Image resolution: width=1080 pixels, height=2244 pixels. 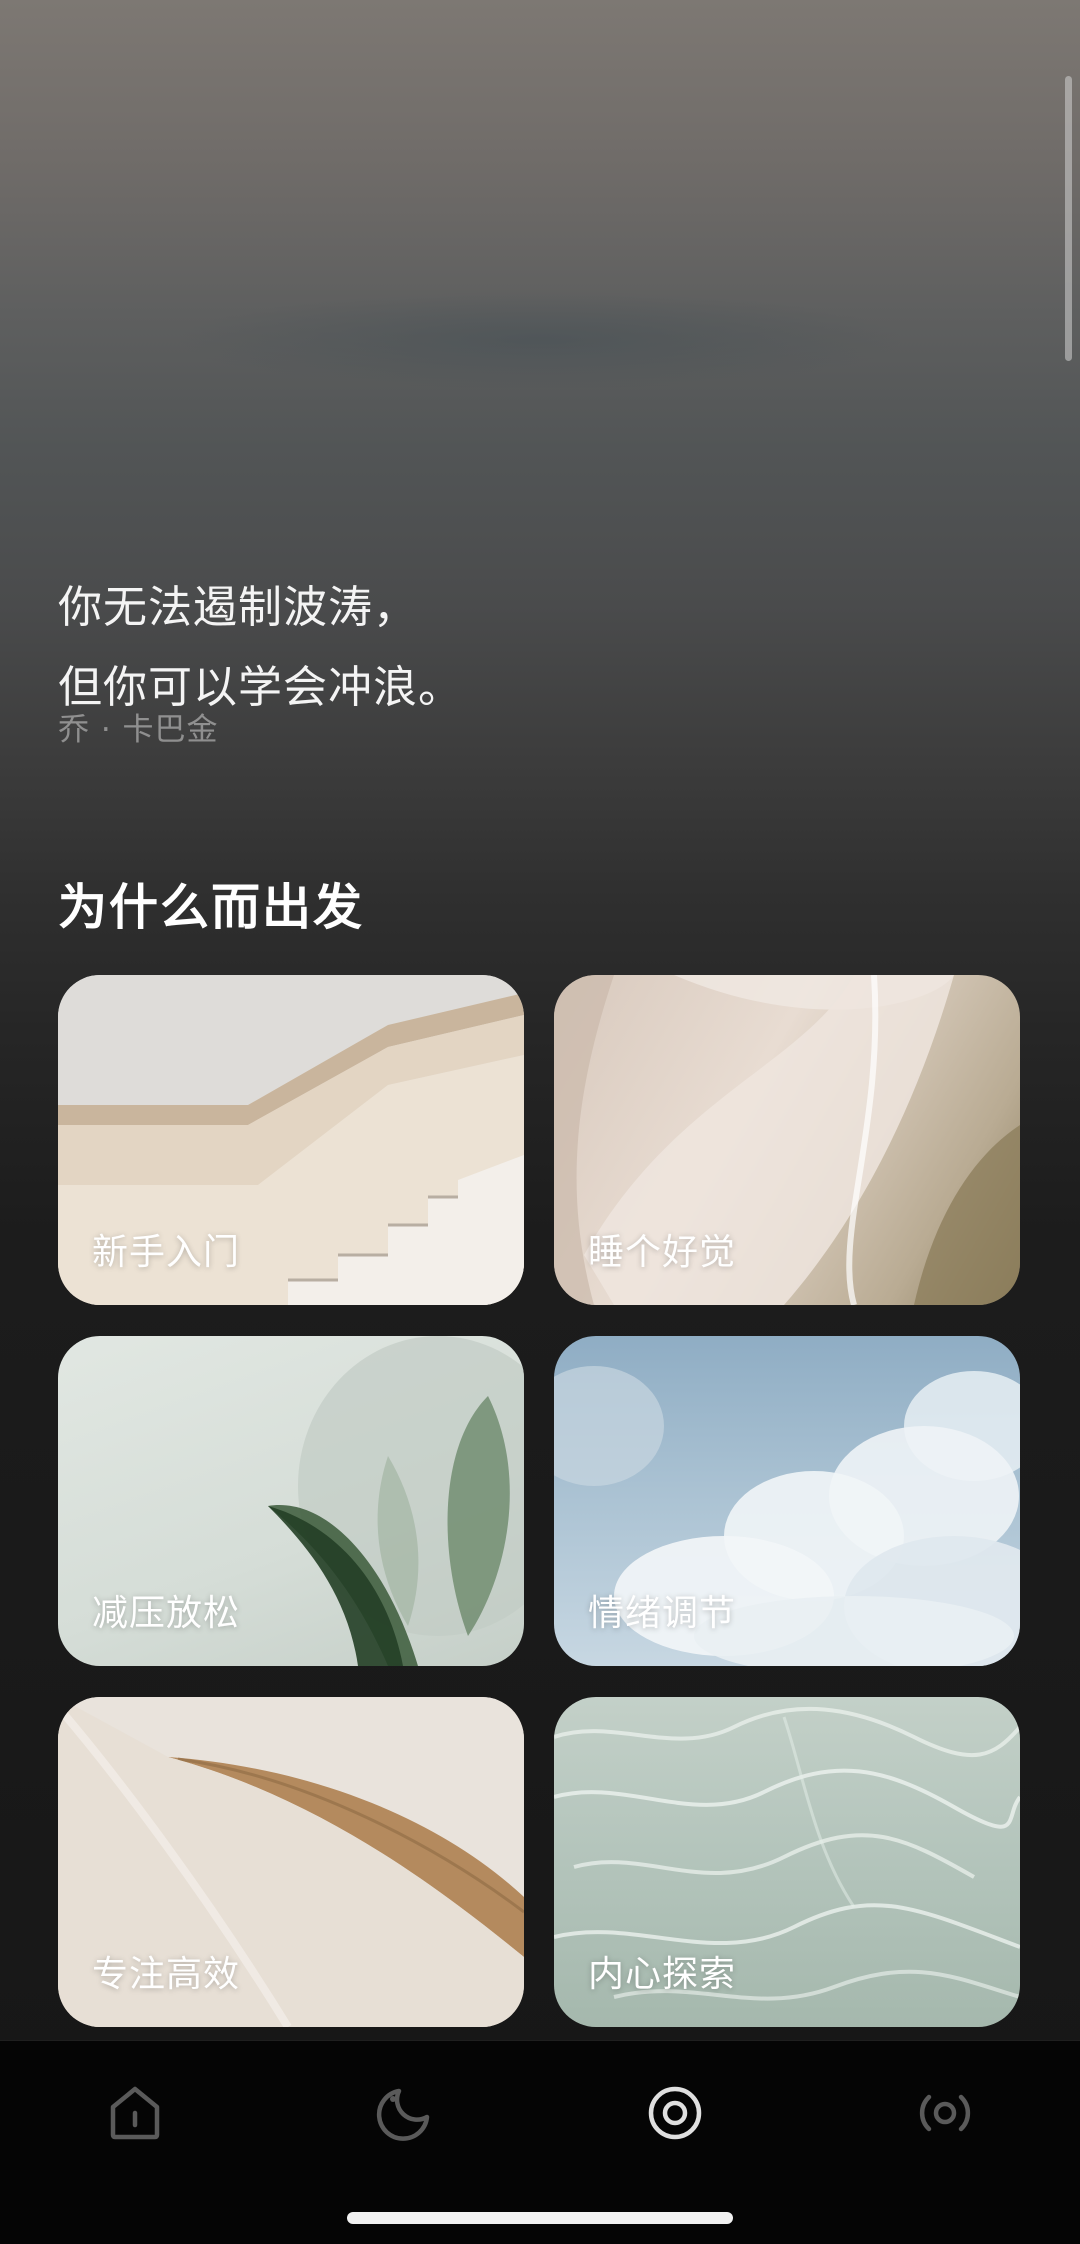 What do you see at coordinates (291, 1862) in the screenshot?
I see `category-card-focus: 专注高效` at bounding box center [291, 1862].